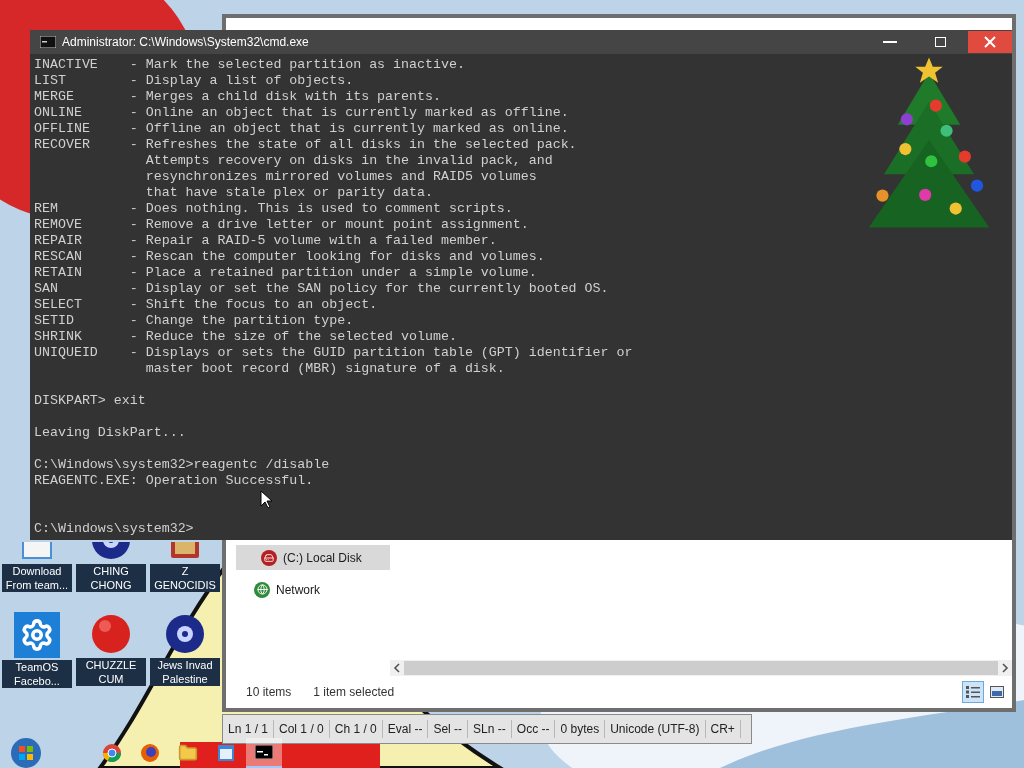  I want to click on taskbar-button, so click(264, 753).